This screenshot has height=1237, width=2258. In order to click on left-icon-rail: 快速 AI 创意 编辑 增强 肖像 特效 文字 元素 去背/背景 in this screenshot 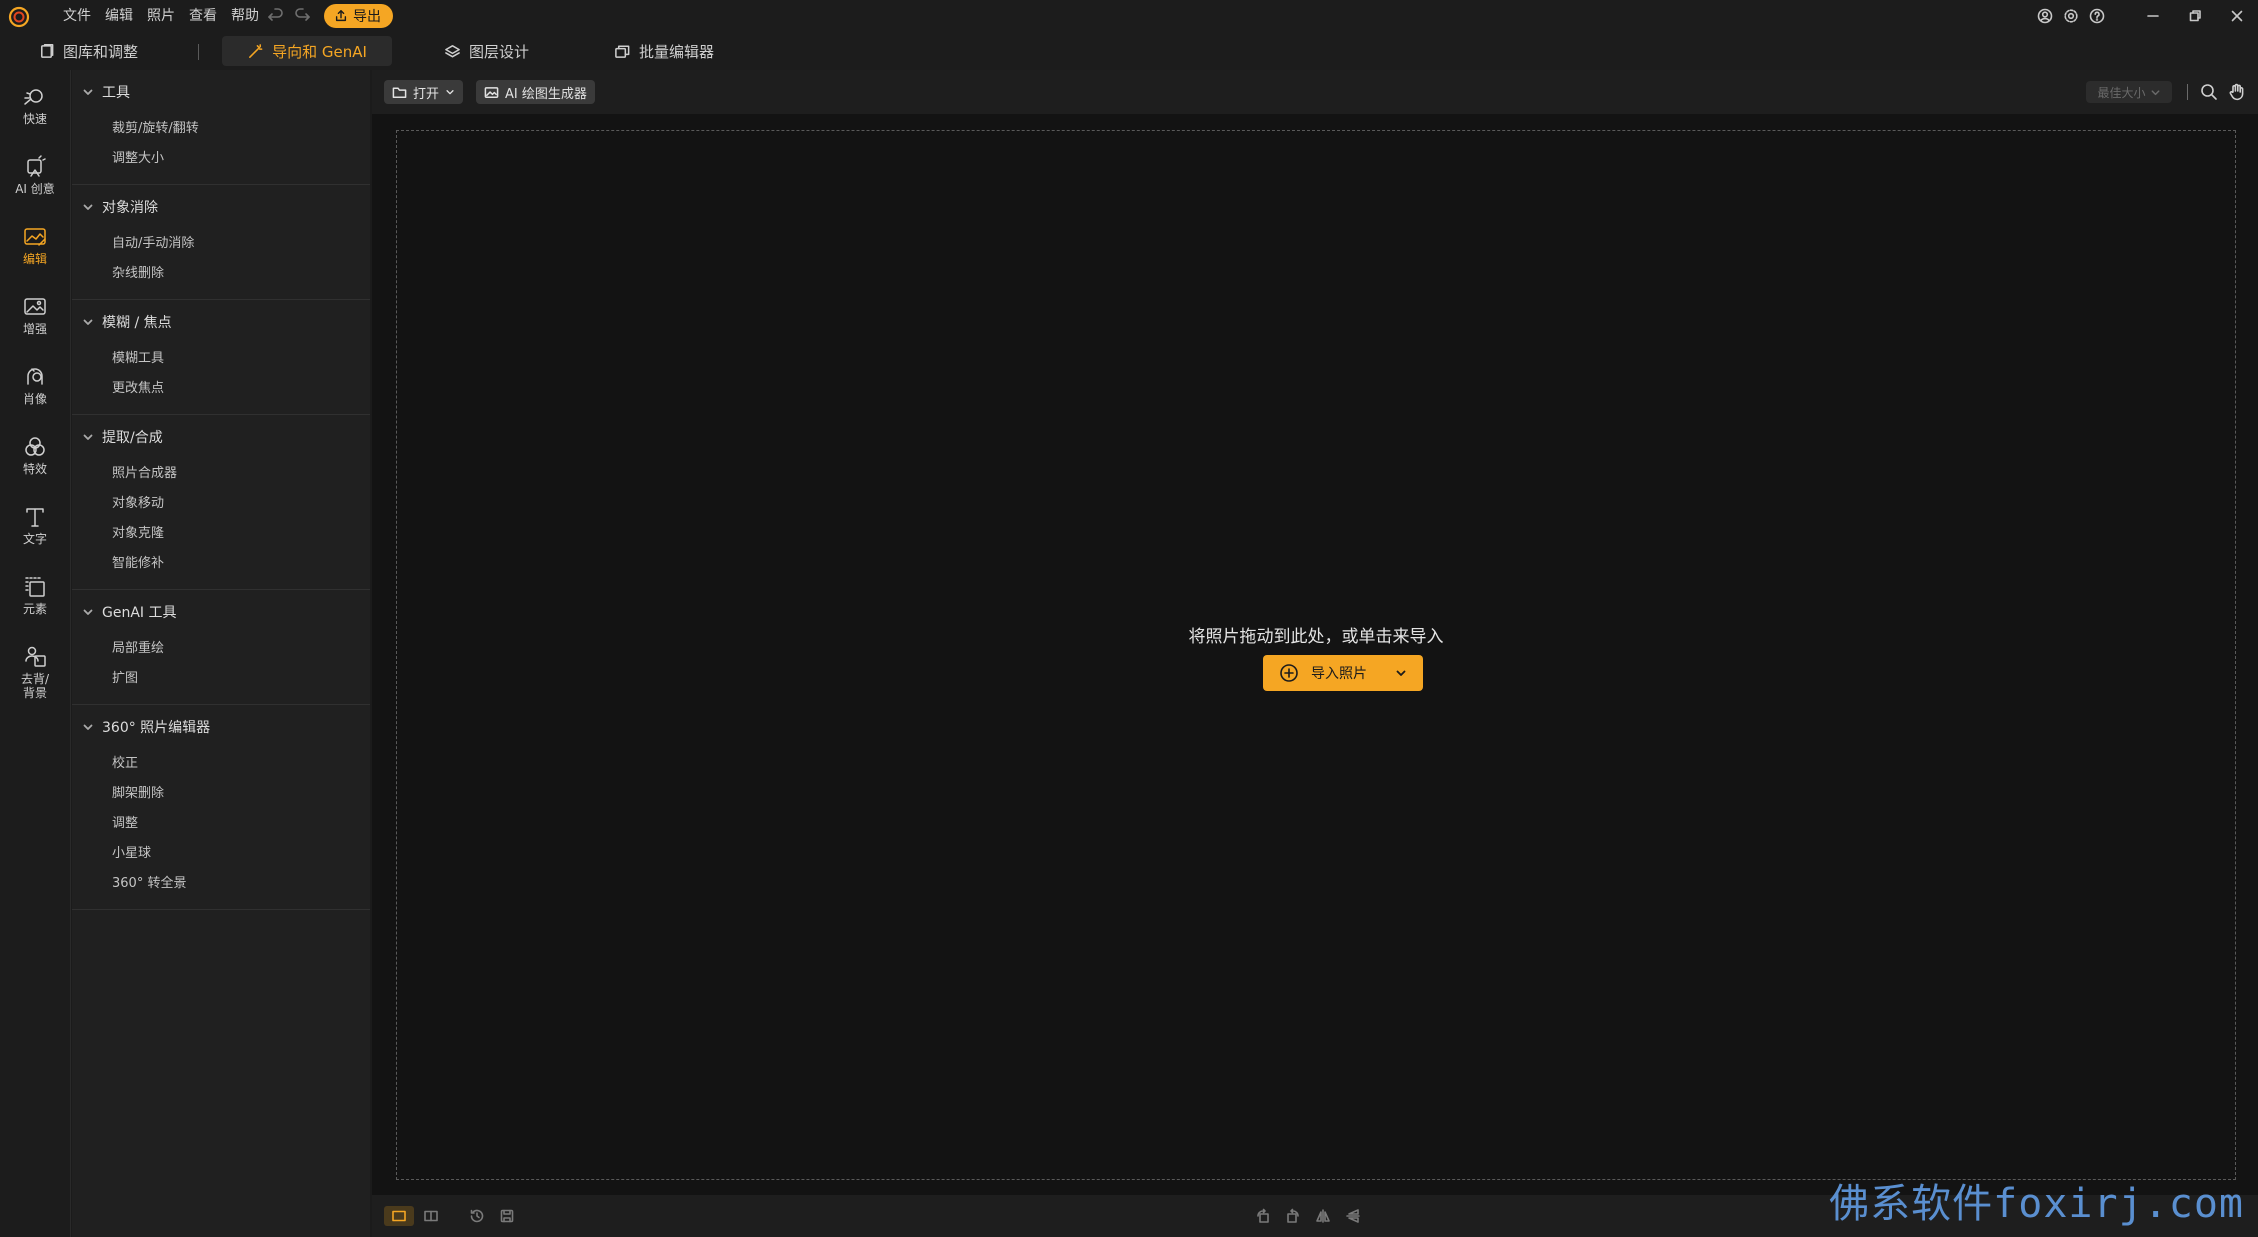, I will do `click(35, 653)`.